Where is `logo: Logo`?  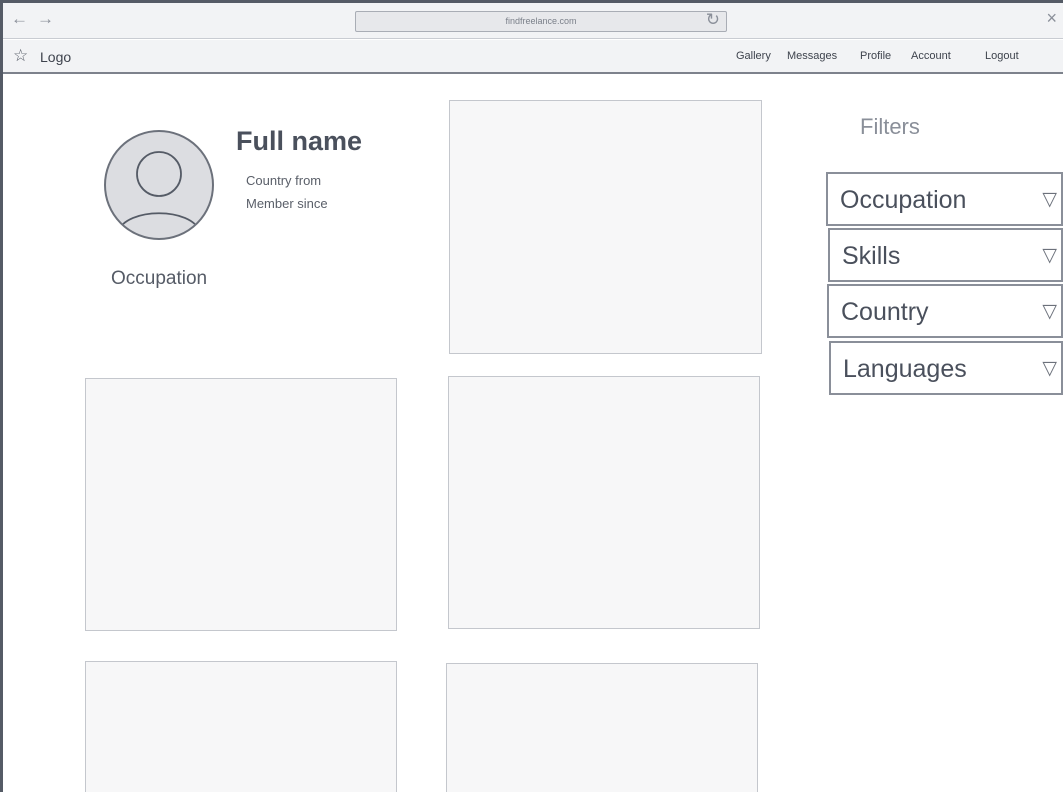
logo: Logo is located at coordinates (55, 57).